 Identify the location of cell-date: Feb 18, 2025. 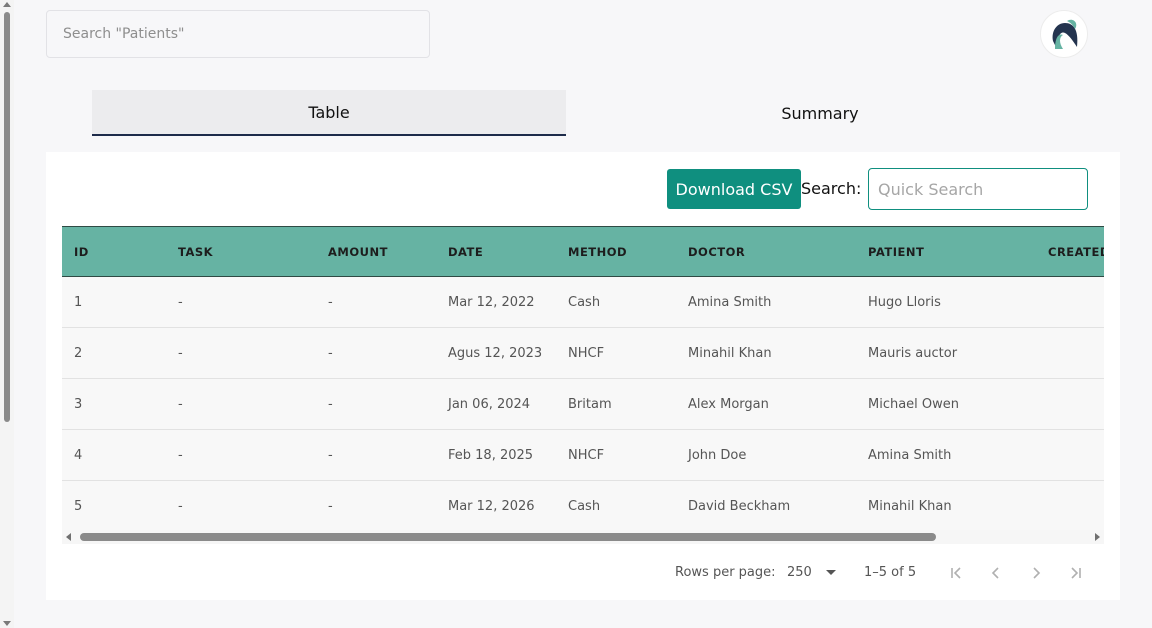
(491, 455).